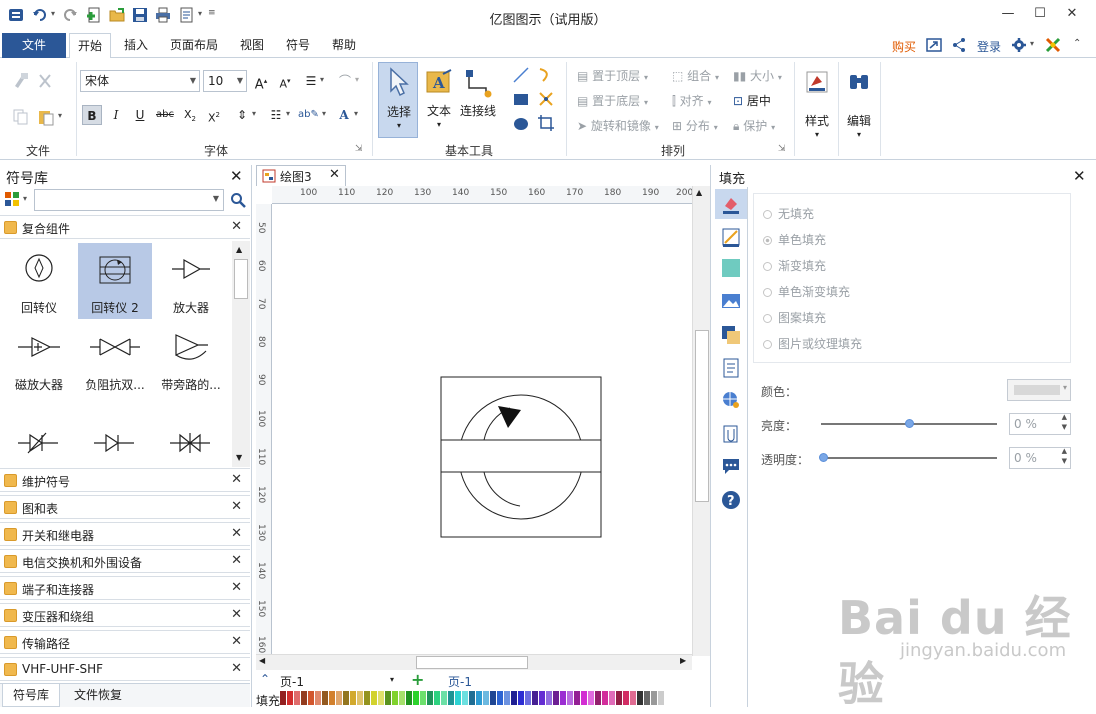 This screenshot has height=714, width=1096. What do you see at coordinates (356, 113) in the screenshot?
I see `font-color-dropdown-icon: ▾` at bounding box center [356, 113].